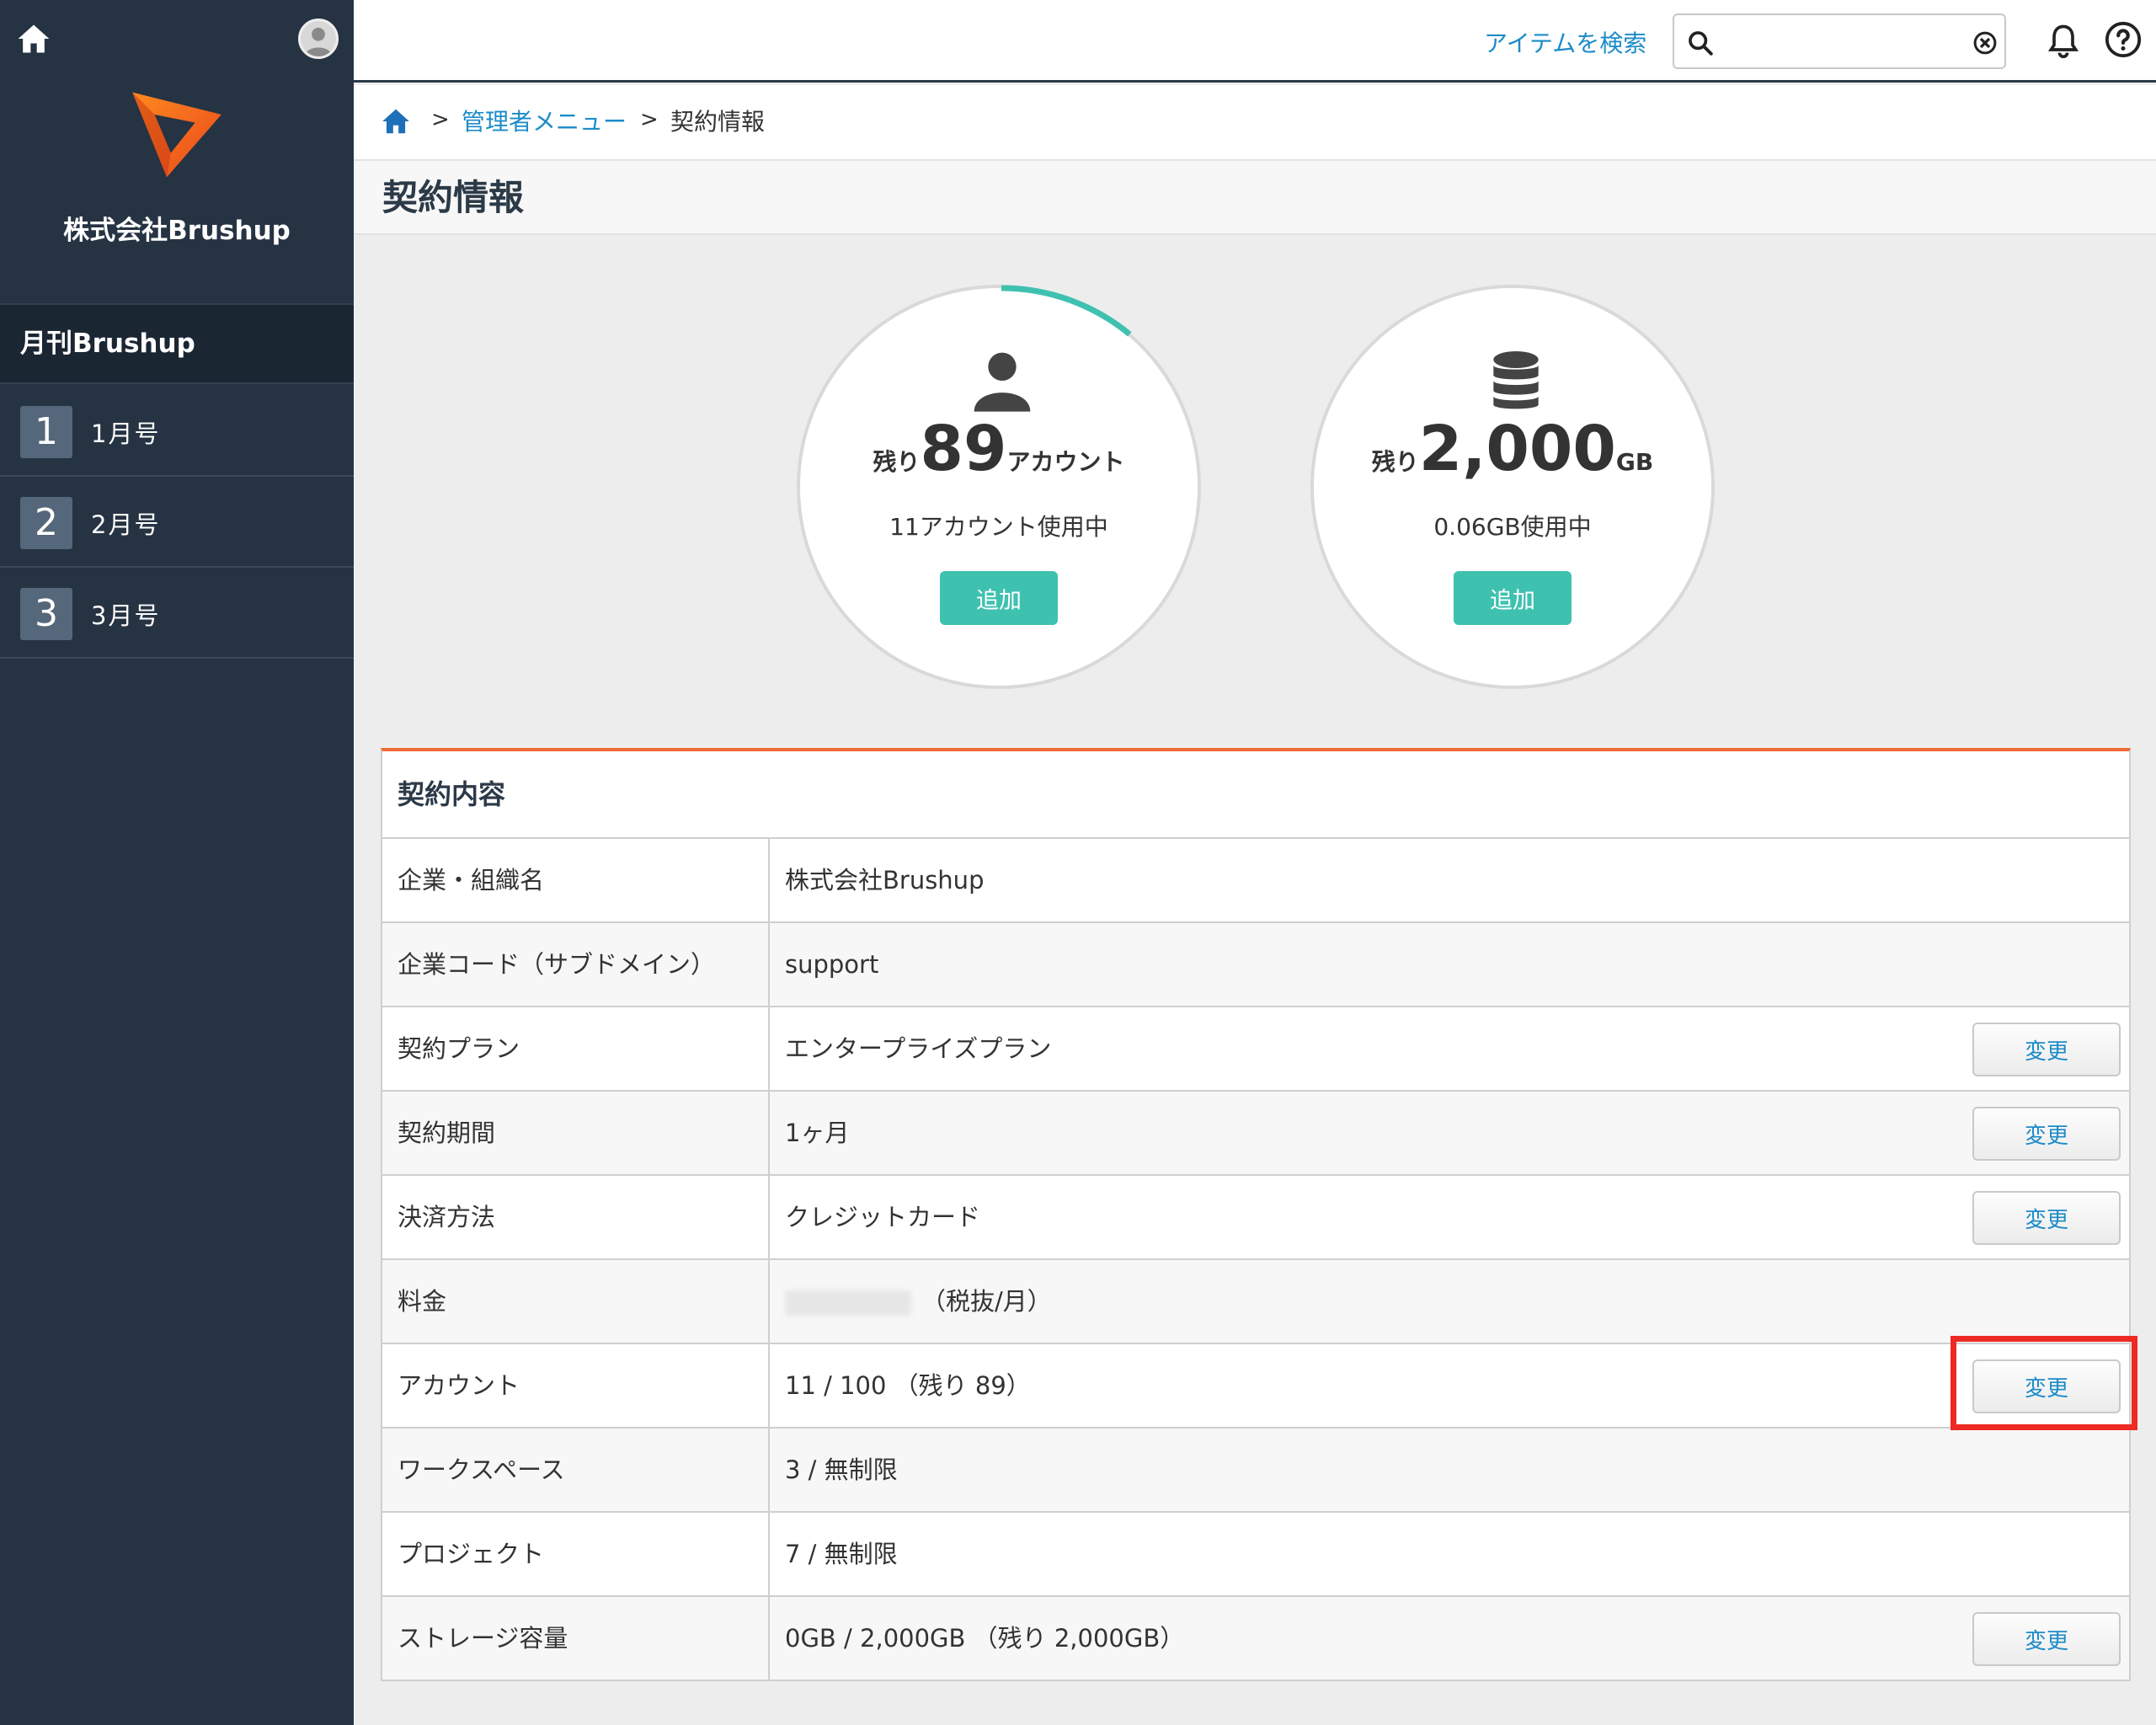  I want to click on search-input, so click(1839, 41).